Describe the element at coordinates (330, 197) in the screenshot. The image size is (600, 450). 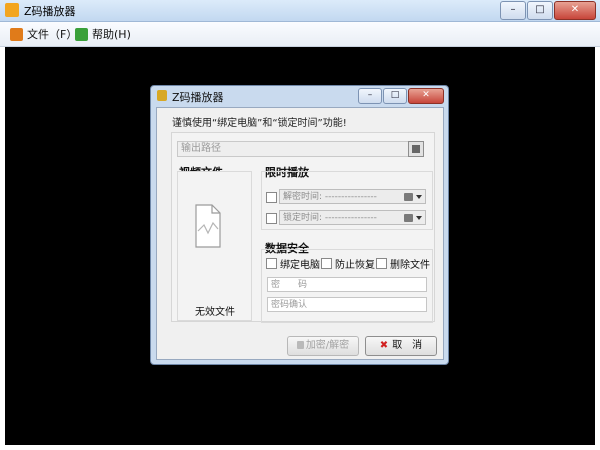
I see `unlock-time-text: 解密时间: ----------------` at that location.